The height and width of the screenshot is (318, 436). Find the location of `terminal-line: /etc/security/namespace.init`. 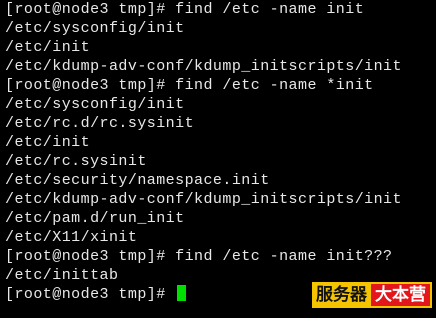

terminal-line: /etc/security/namespace.init is located at coordinates (137, 180).